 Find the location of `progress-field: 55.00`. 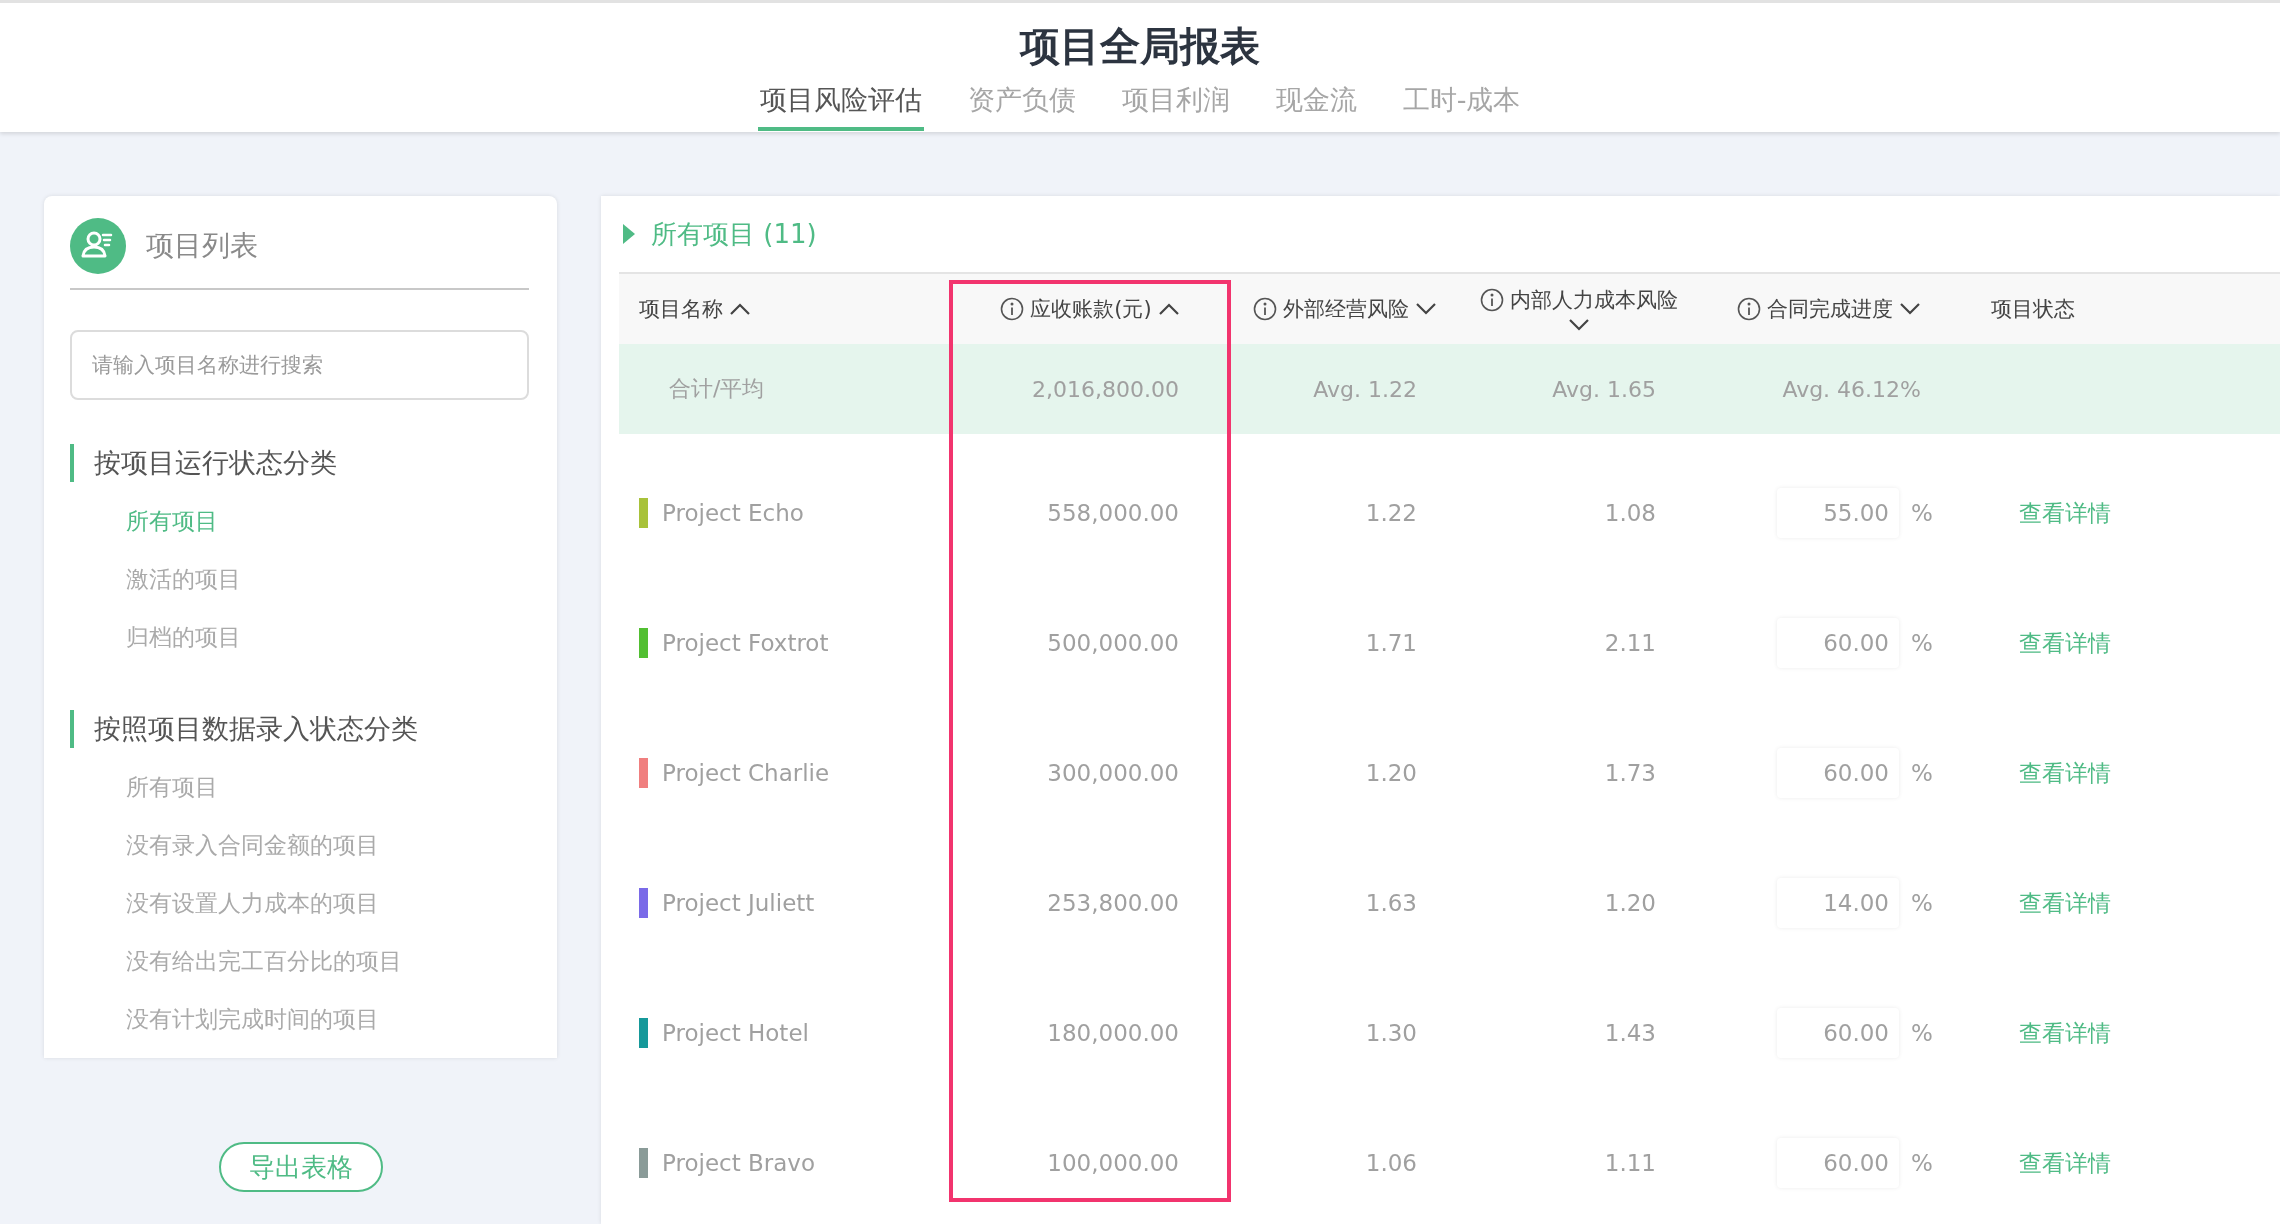

progress-field: 55.00 is located at coordinates (1838, 513).